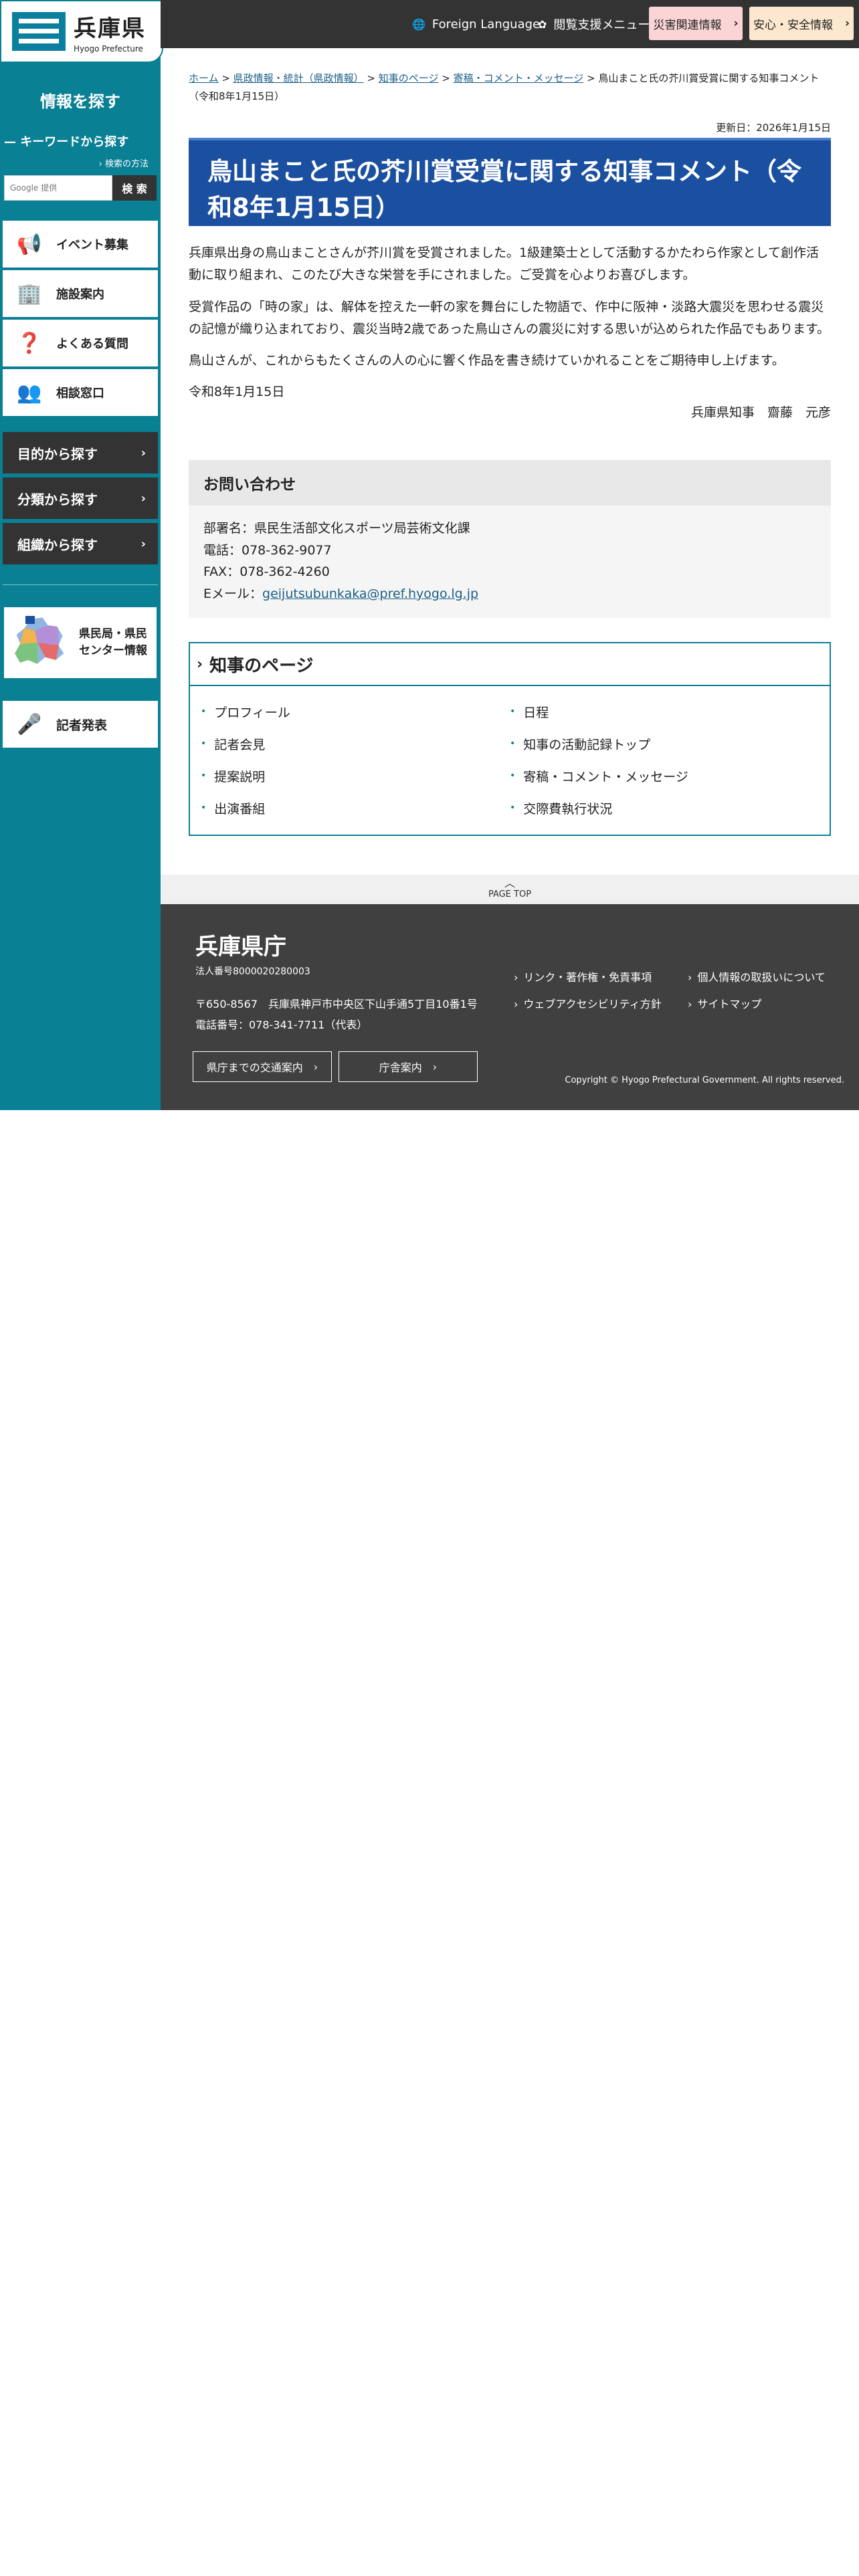 This screenshot has width=859, height=2576. I want to click on search-form: 検 索, so click(80, 188).